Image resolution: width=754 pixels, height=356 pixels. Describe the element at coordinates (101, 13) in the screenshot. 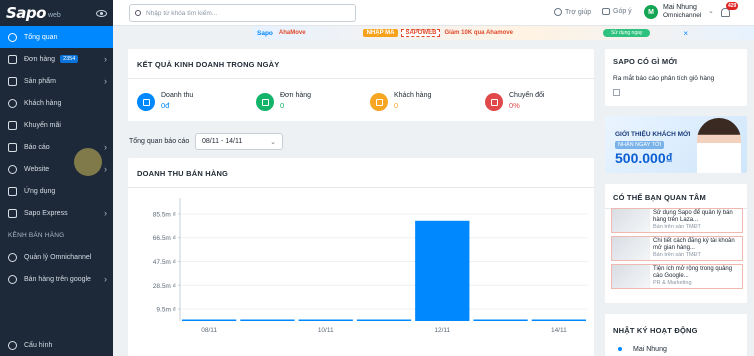

I see `eye-icon` at that location.